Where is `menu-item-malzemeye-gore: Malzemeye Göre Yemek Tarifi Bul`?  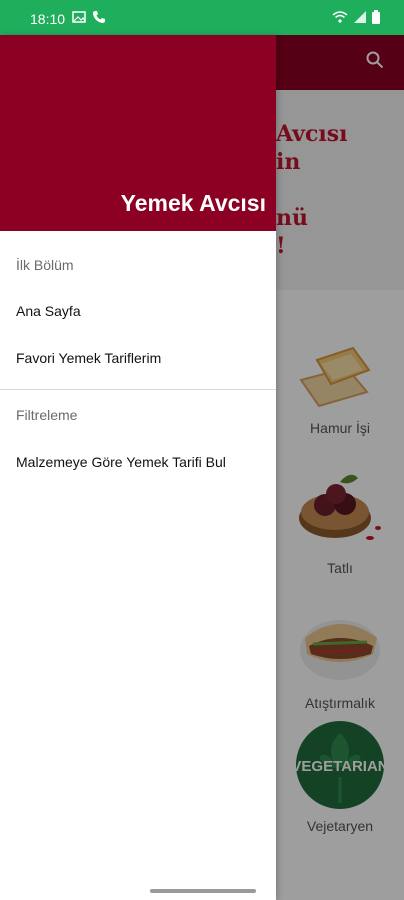 menu-item-malzemeye-gore: Malzemeye Göre Yemek Tarifi Bul is located at coordinates (121, 462).